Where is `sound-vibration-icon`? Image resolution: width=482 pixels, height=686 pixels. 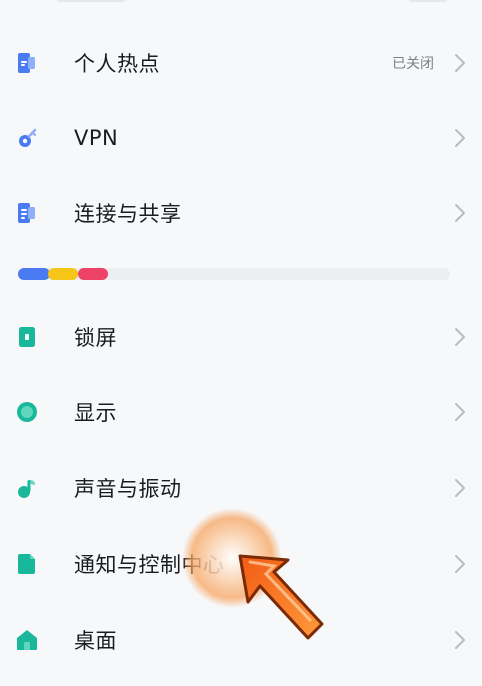
sound-vibration-icon is located at coordinates (26, 489).